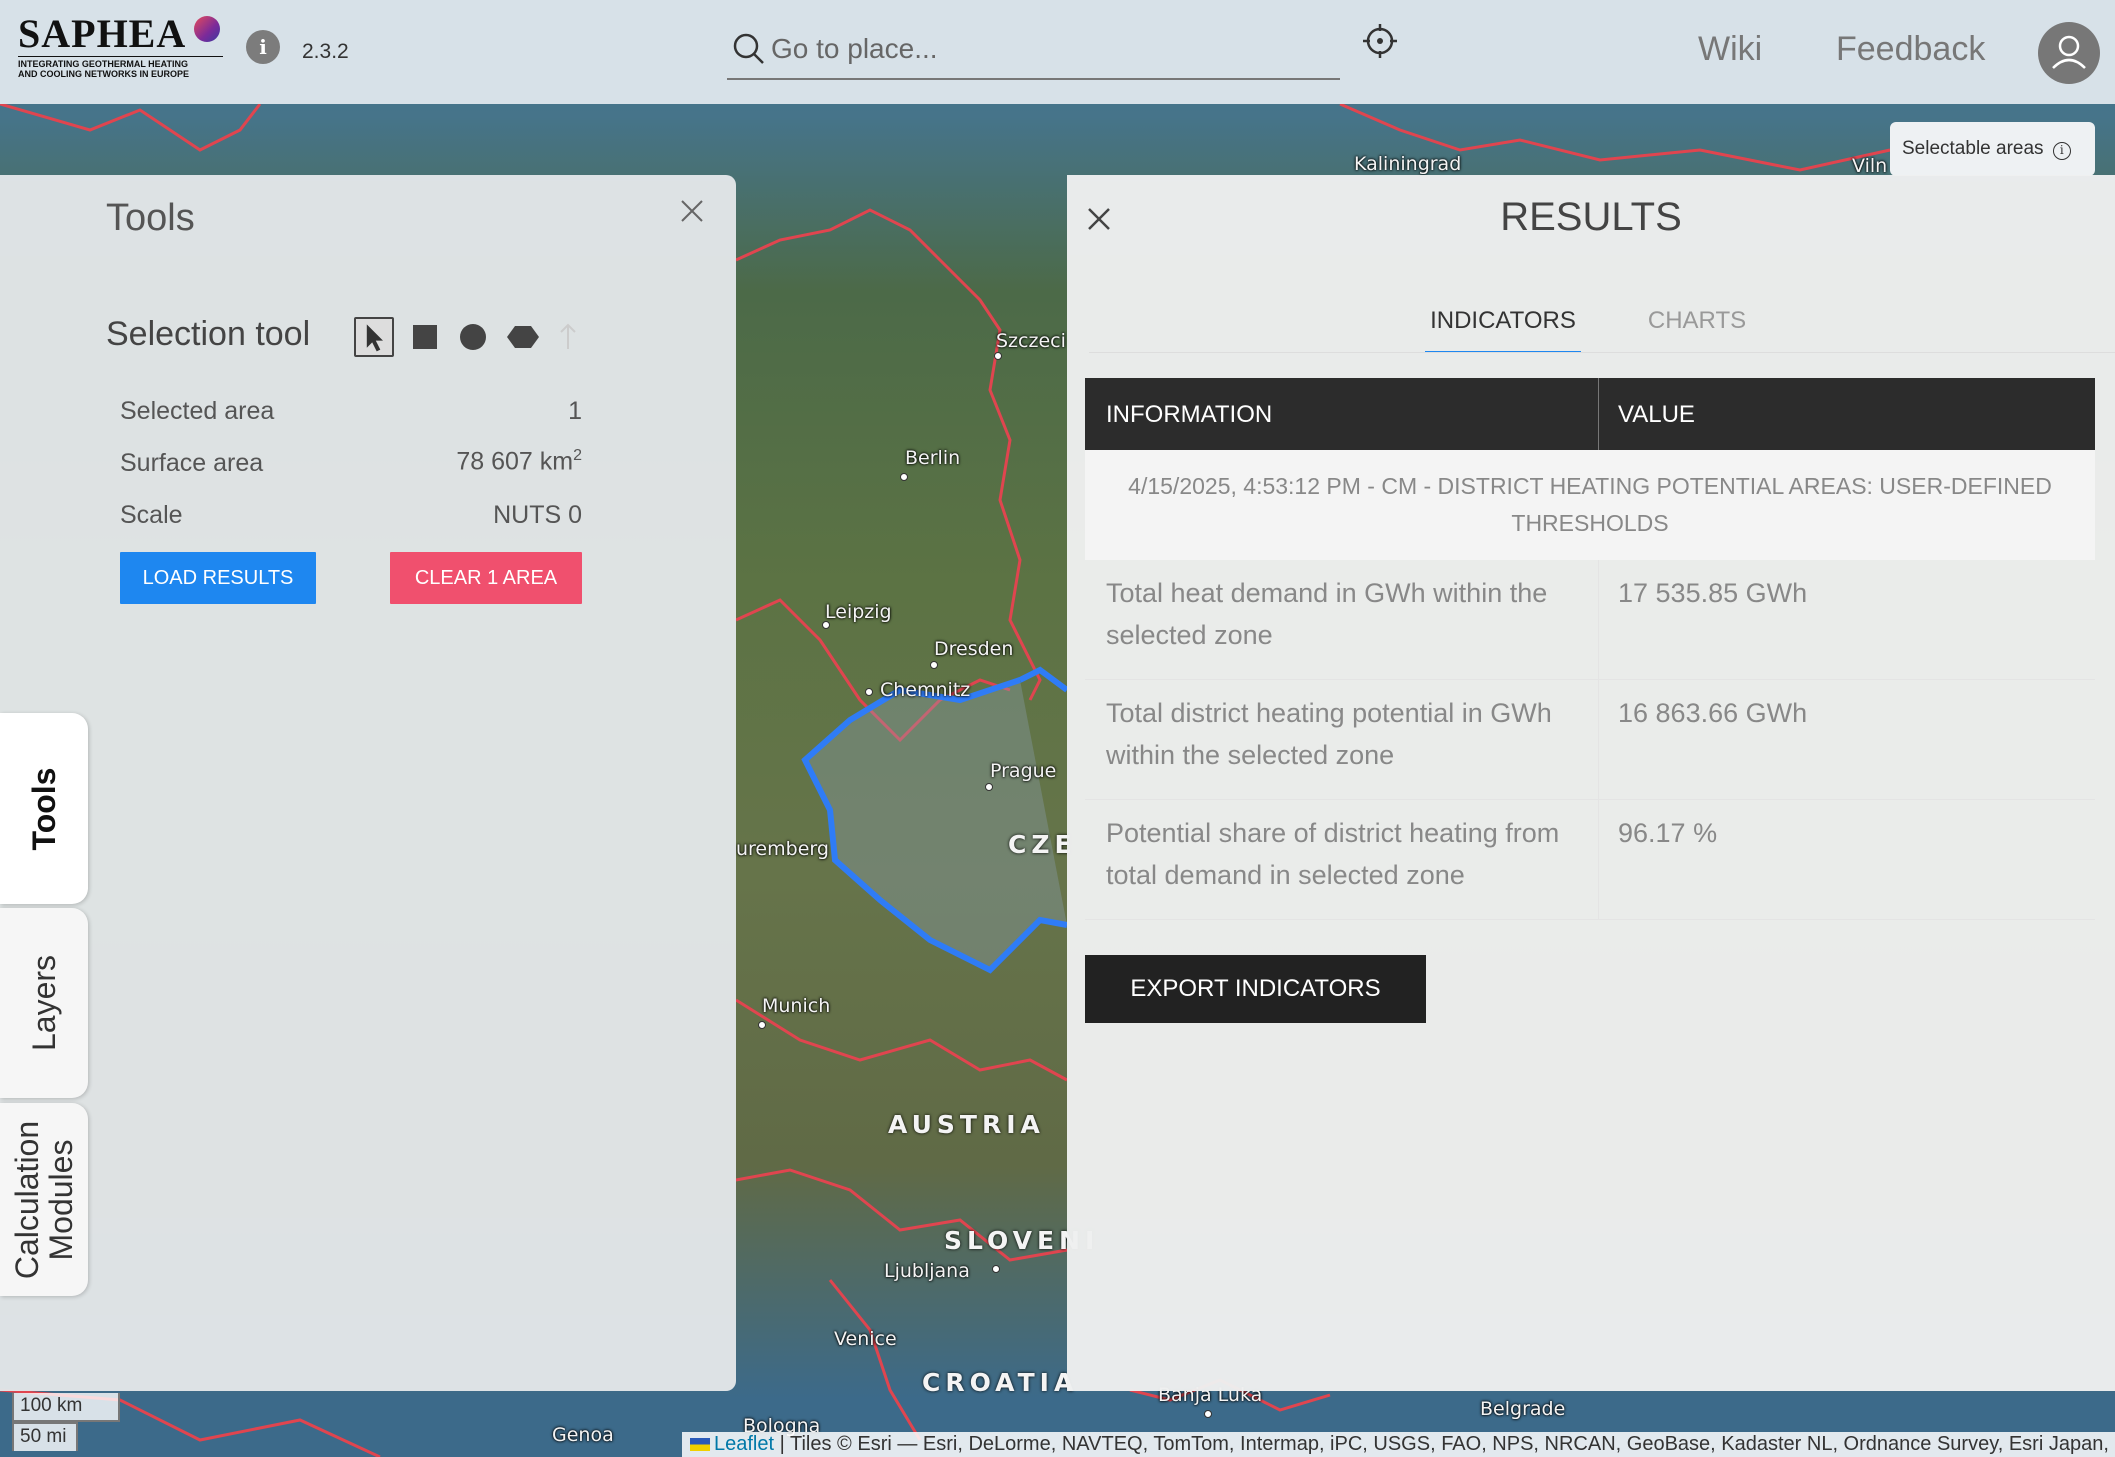 This screenshot has width=2115, height=1457. I want to click on surface-area-number: 78 607 km, so click(515, 461).